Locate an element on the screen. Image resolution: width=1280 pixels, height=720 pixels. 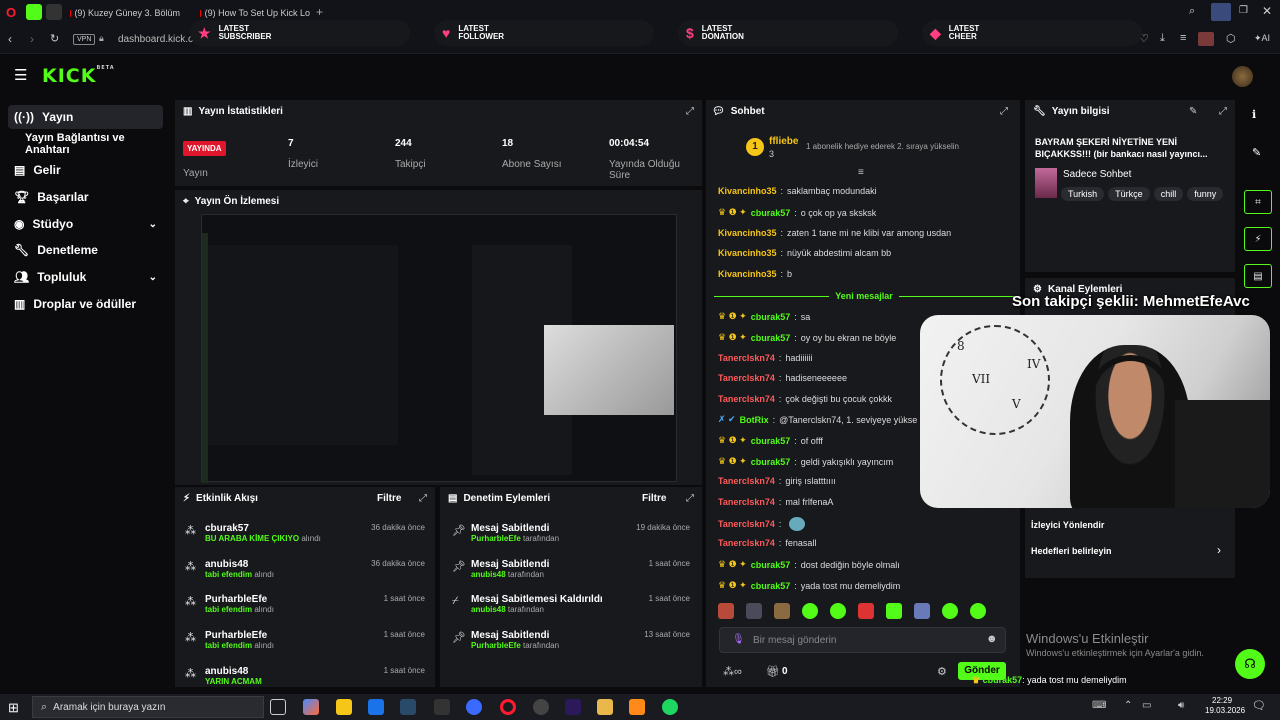
hamburger-menu-icon: ☰ is located at coordinates (20, 75).